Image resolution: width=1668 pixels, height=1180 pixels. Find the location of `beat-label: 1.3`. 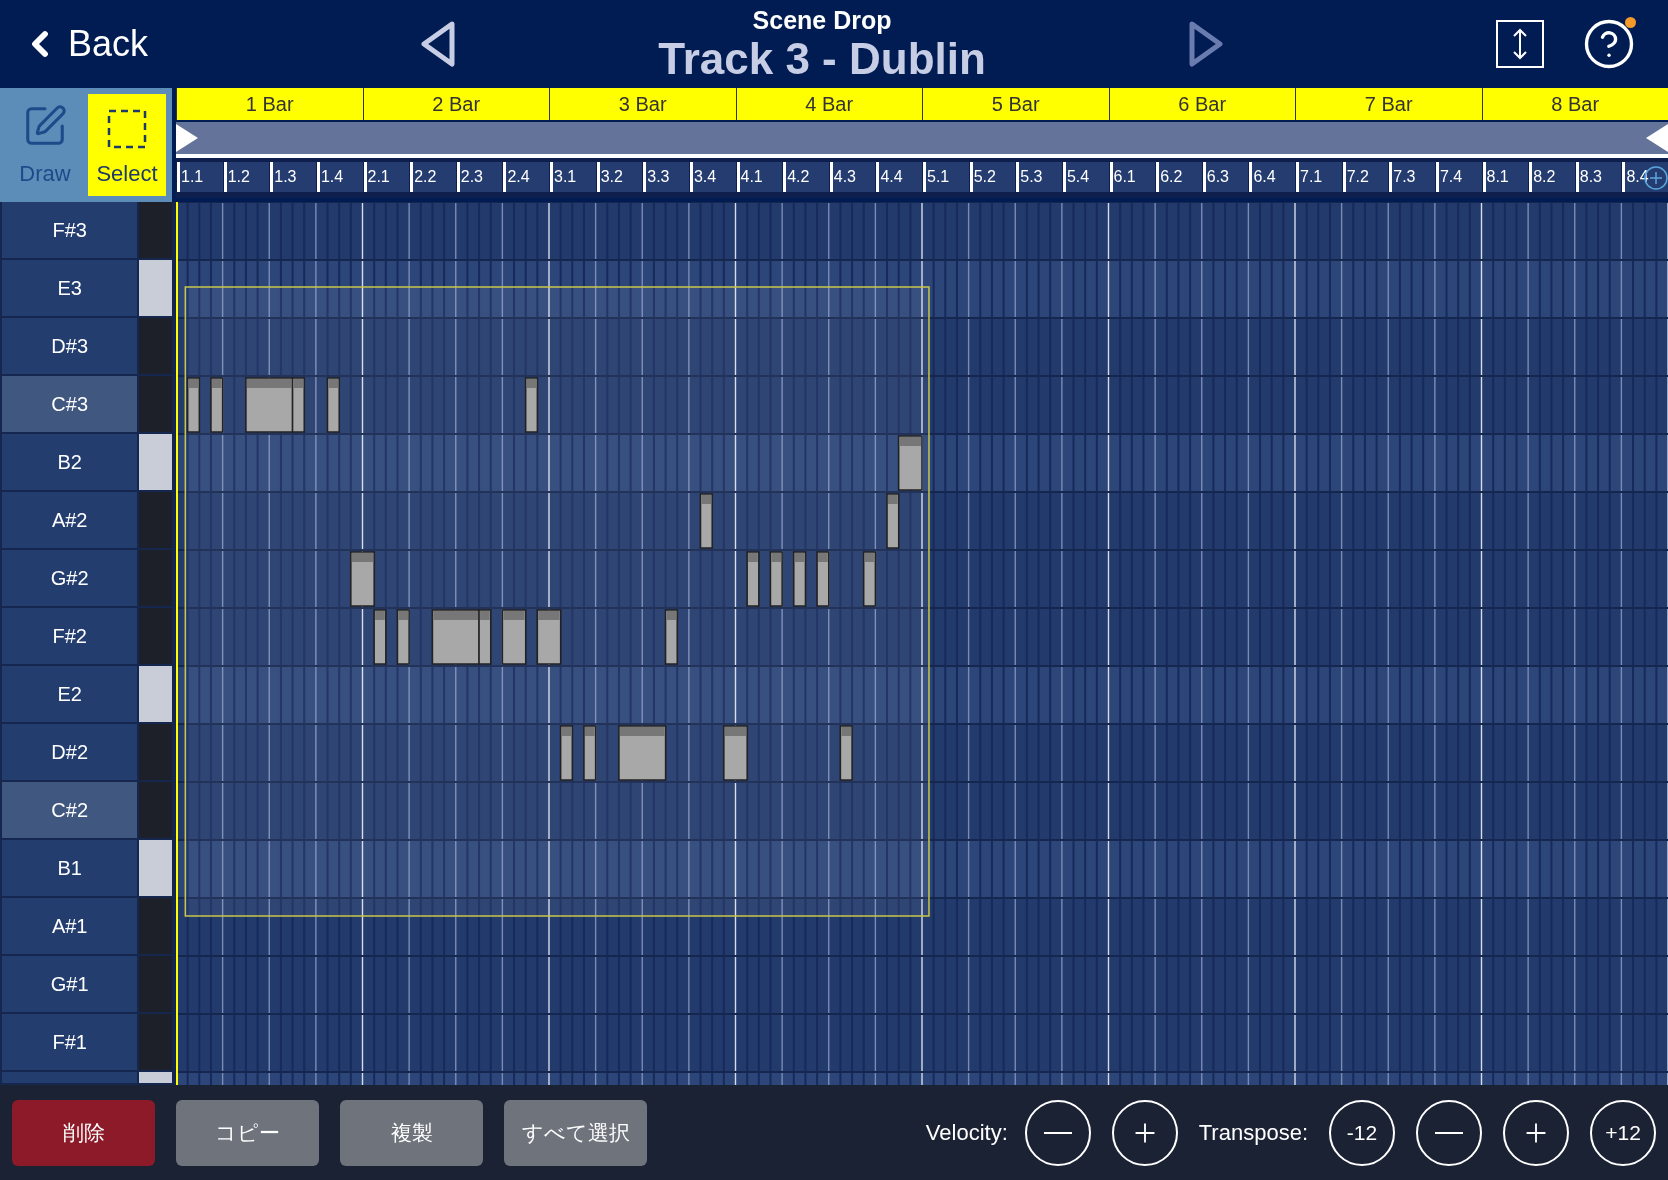

beat-label: 1.3 is located at coordinates (293, 177).